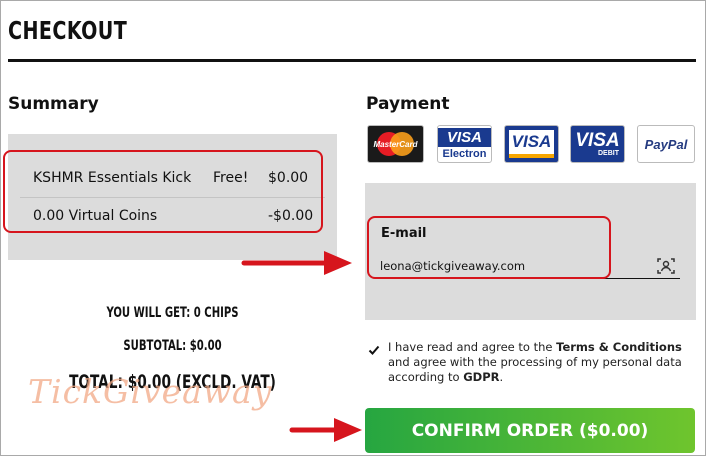  Describe the element at coordinates (464, 154) in the screenshot. I see `visa-electron-sub: Electron` at that location.